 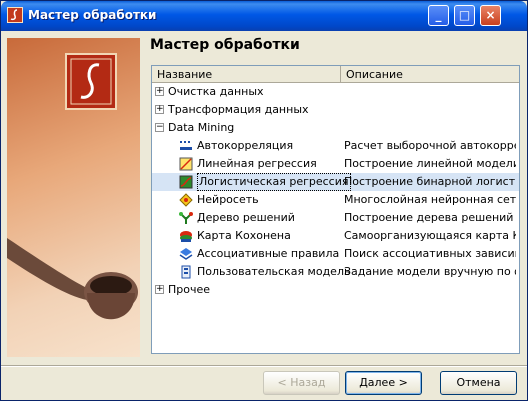 What do you see at coordinates (268, 253) in the screenshot?
I see `tree-item-label: Ассоциативные правила` at bounding box center [268, 253].